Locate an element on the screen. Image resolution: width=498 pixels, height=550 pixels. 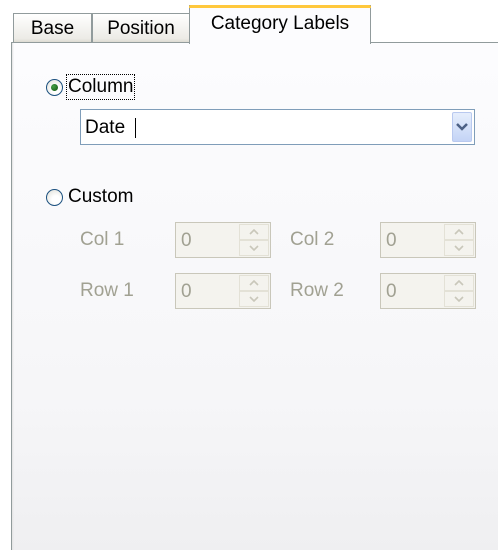
col1-label: Col 1 is located at coordinates (102, 239).